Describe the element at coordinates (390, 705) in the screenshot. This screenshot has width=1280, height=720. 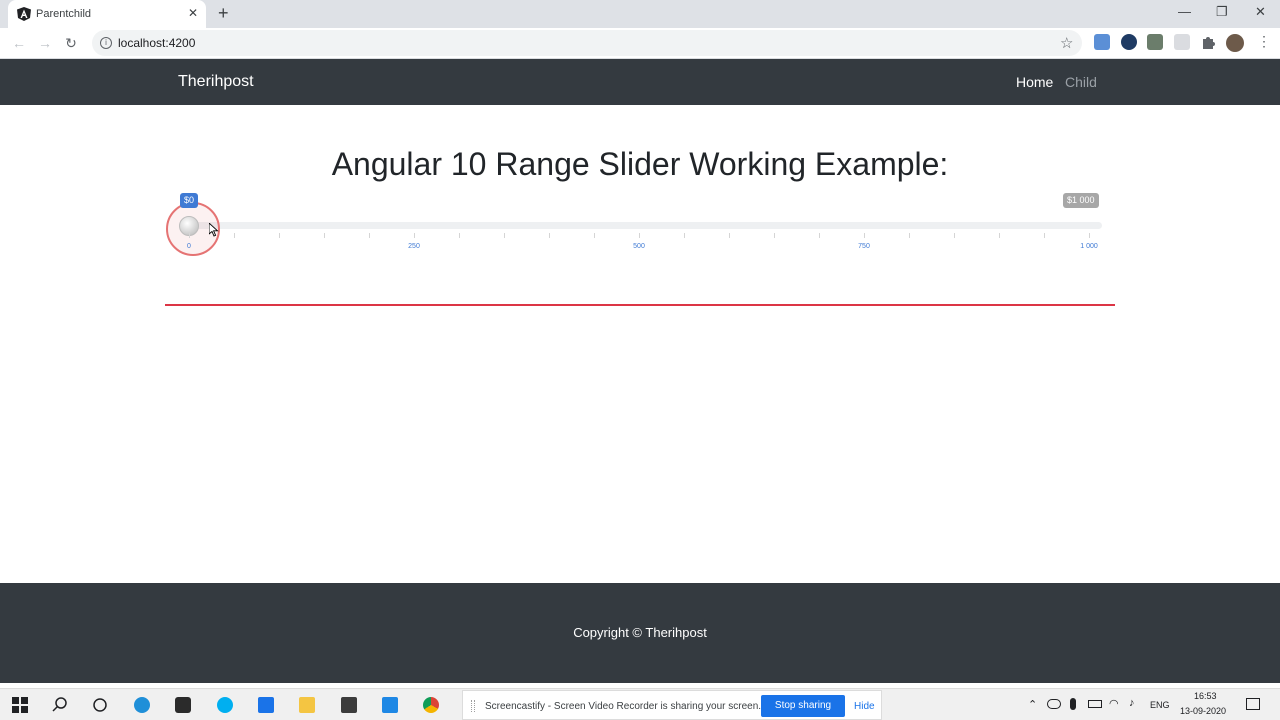
I see `vscode-icon` at that location.